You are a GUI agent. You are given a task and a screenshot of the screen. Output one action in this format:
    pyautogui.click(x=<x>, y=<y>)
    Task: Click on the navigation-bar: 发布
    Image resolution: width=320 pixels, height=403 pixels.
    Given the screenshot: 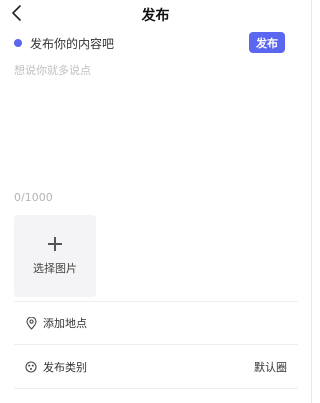 What is the action you would take?
    pyautogui.click(x=155, y=15)
    